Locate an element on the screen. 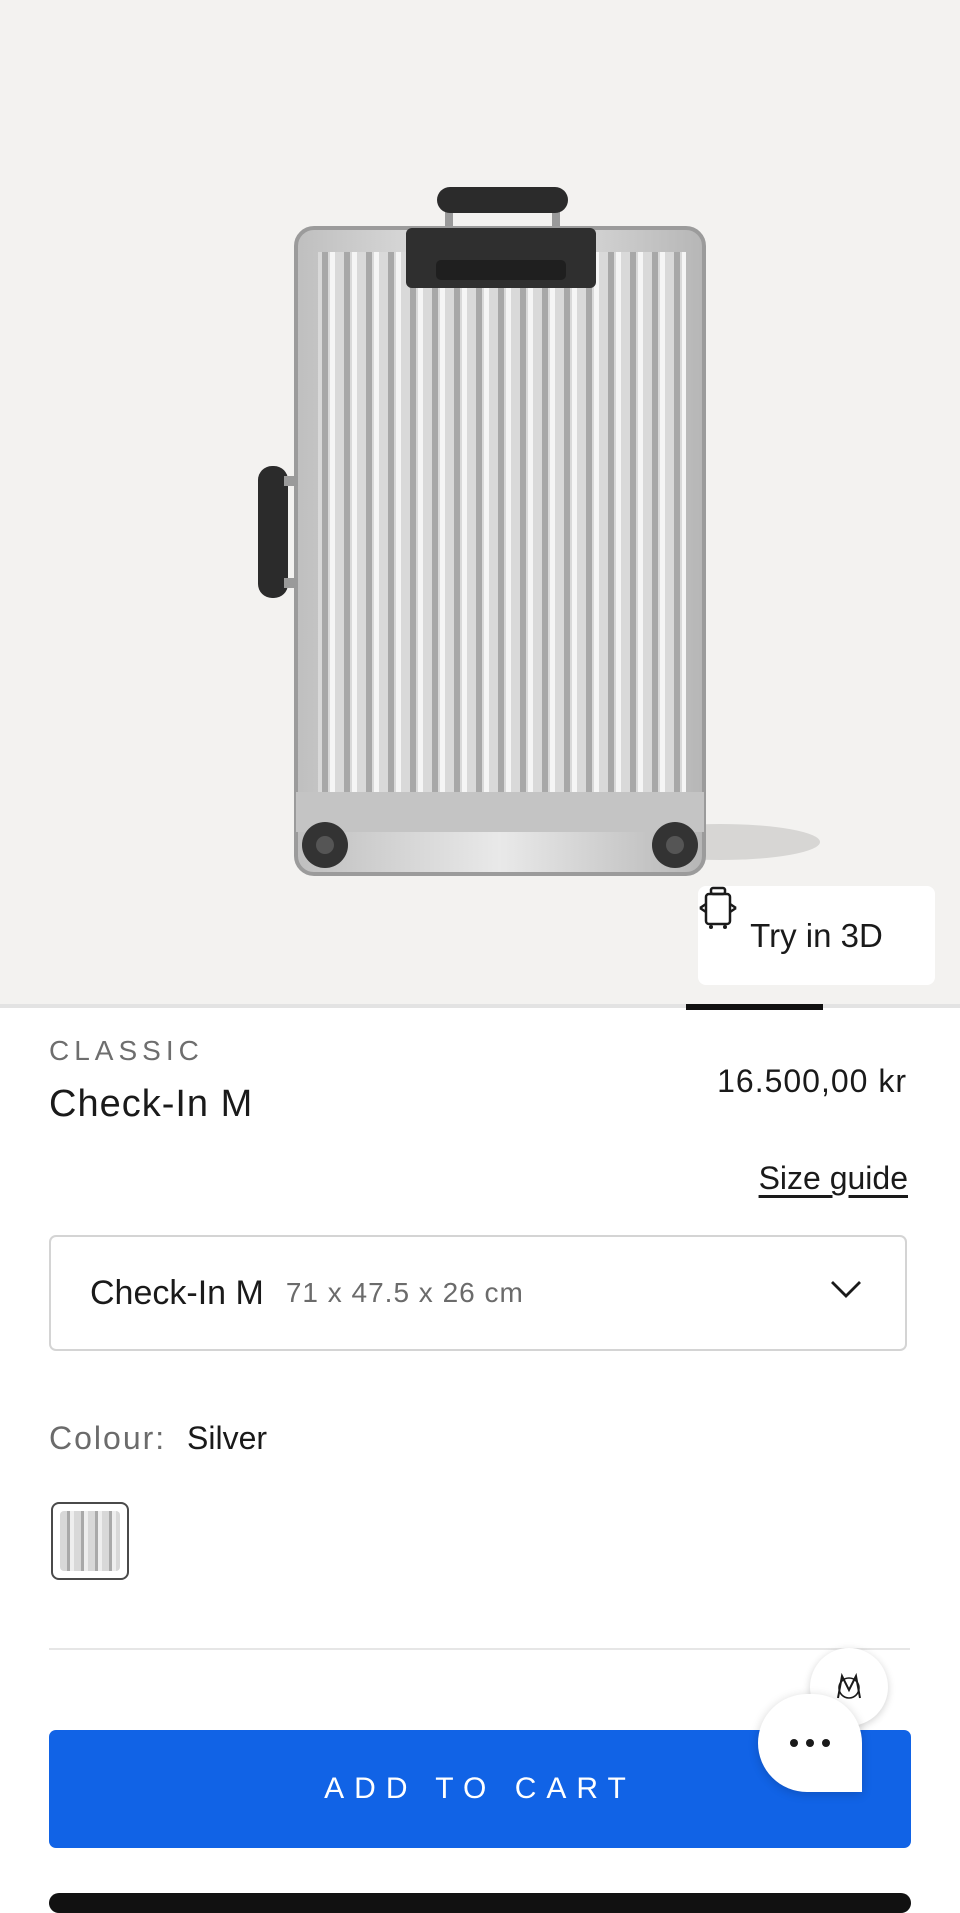 This screenshot has height=1913, width=960. chat-button is located at coordinates (810, 1743).